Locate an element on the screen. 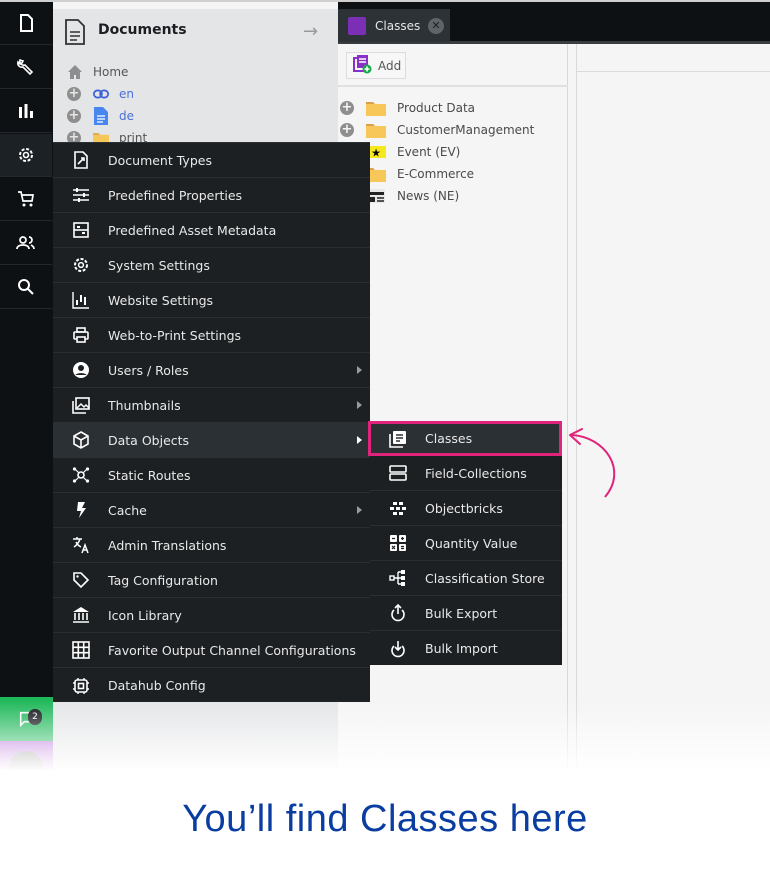 The image size is (770, 887). submenu-item-bulk-export: Bulk Export is located at coordinates (466, 613).